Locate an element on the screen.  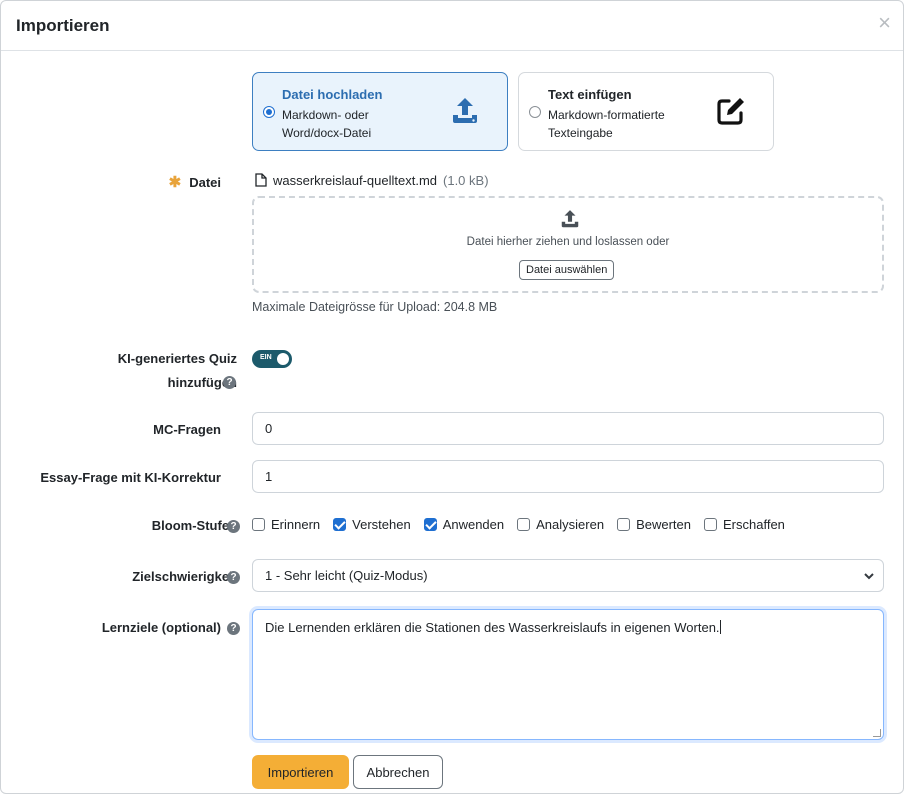
chevron-down-icon is located at coordinates (869, 576).